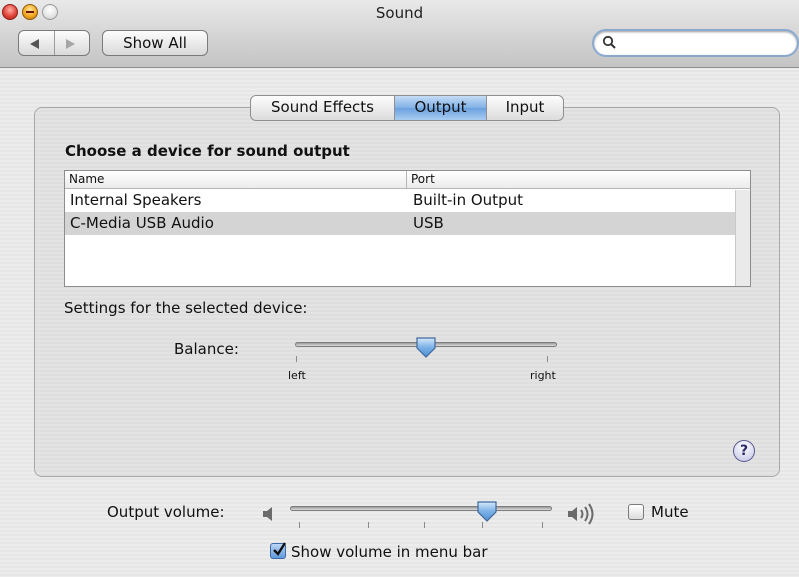 This screenshot has height=577, width=799. Describe the element at coordinates (547, 359) in the screenshot. I see `balance-tick-right` at that location.